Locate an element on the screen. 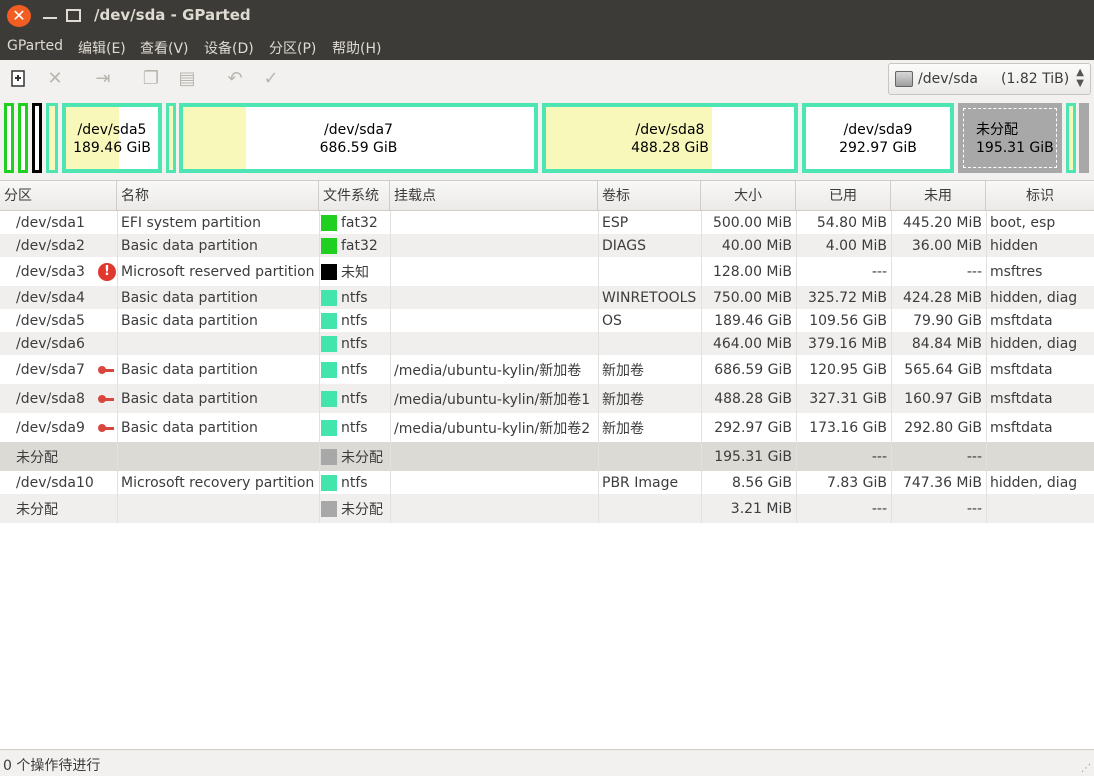 The image size is (1094, 776). table-row: 未分配 未分配 195.31 GiB --- --- is located at coordinates (547, 456).